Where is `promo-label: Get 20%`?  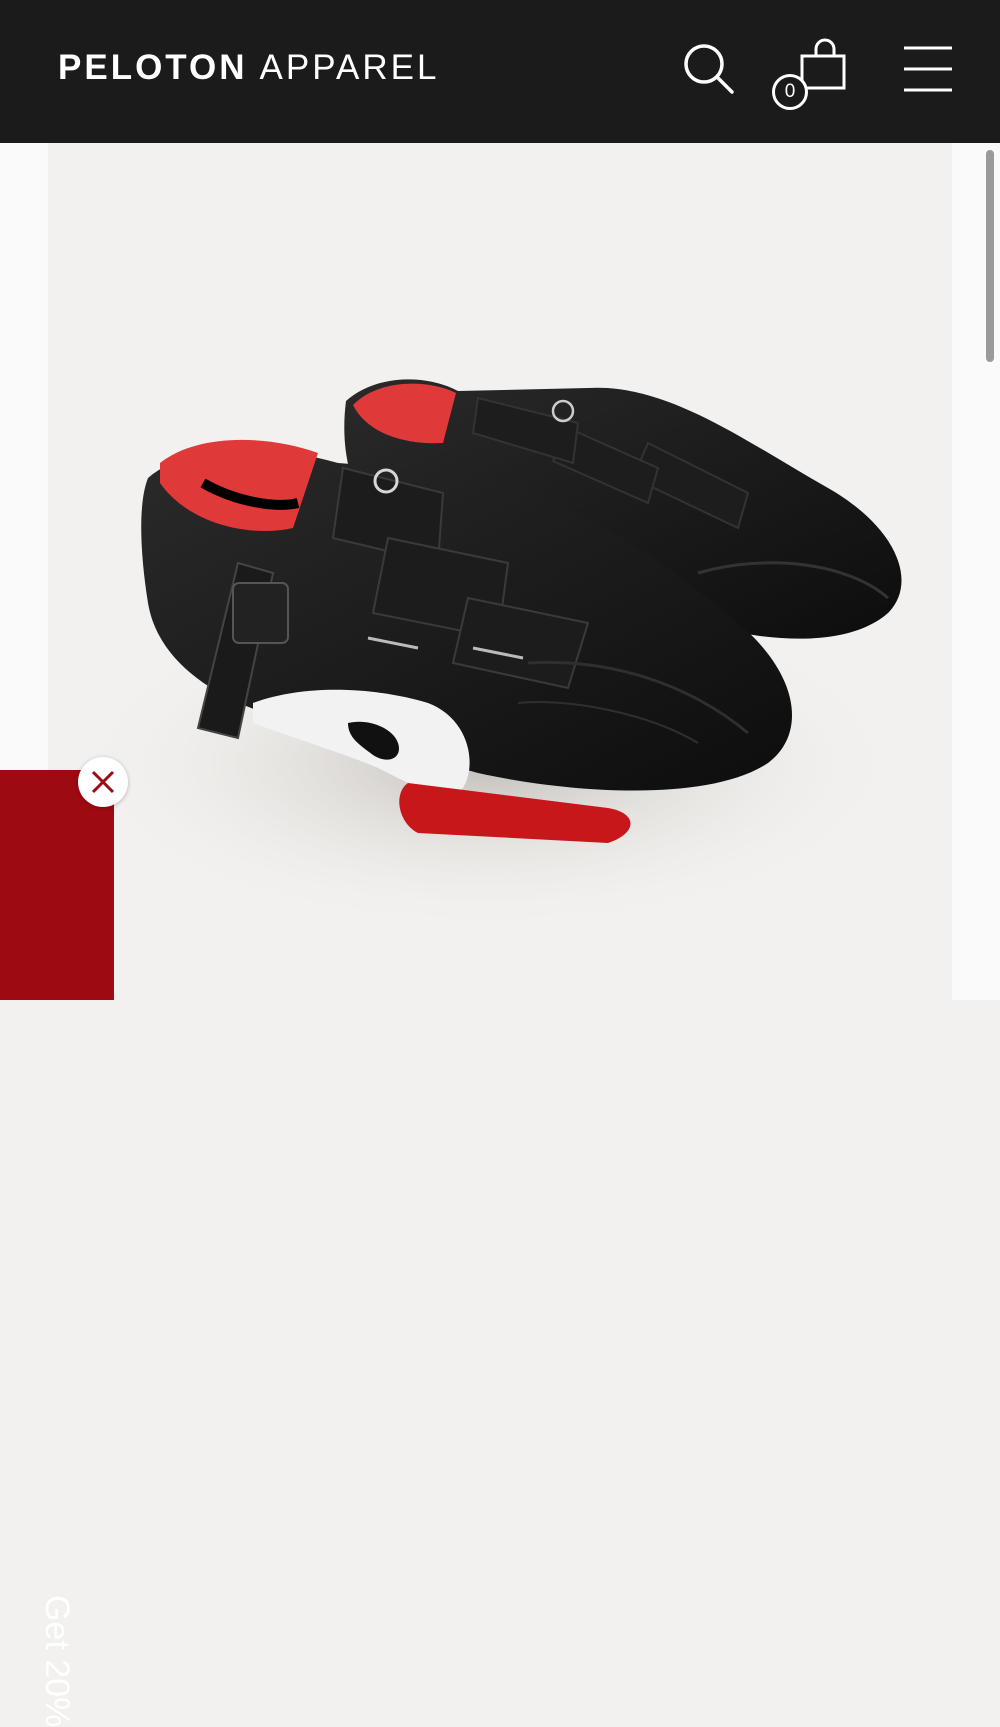
promo-label: Get 20% is located at coordinates (57, 1661).